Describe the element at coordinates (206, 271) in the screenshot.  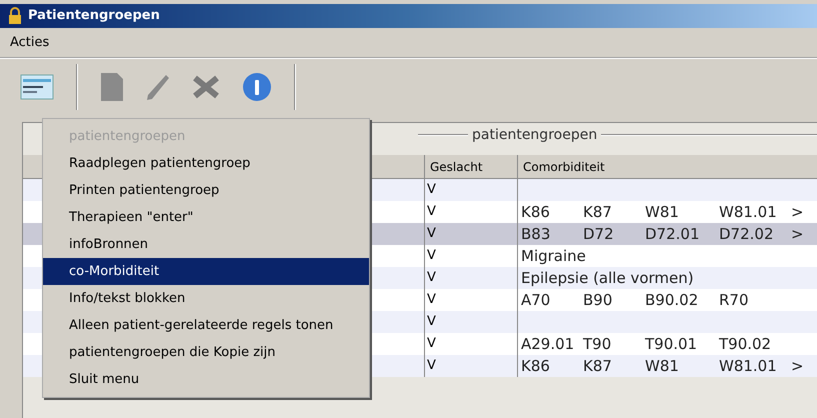
I see `menu-item: co-Morbiditeit` at that location.